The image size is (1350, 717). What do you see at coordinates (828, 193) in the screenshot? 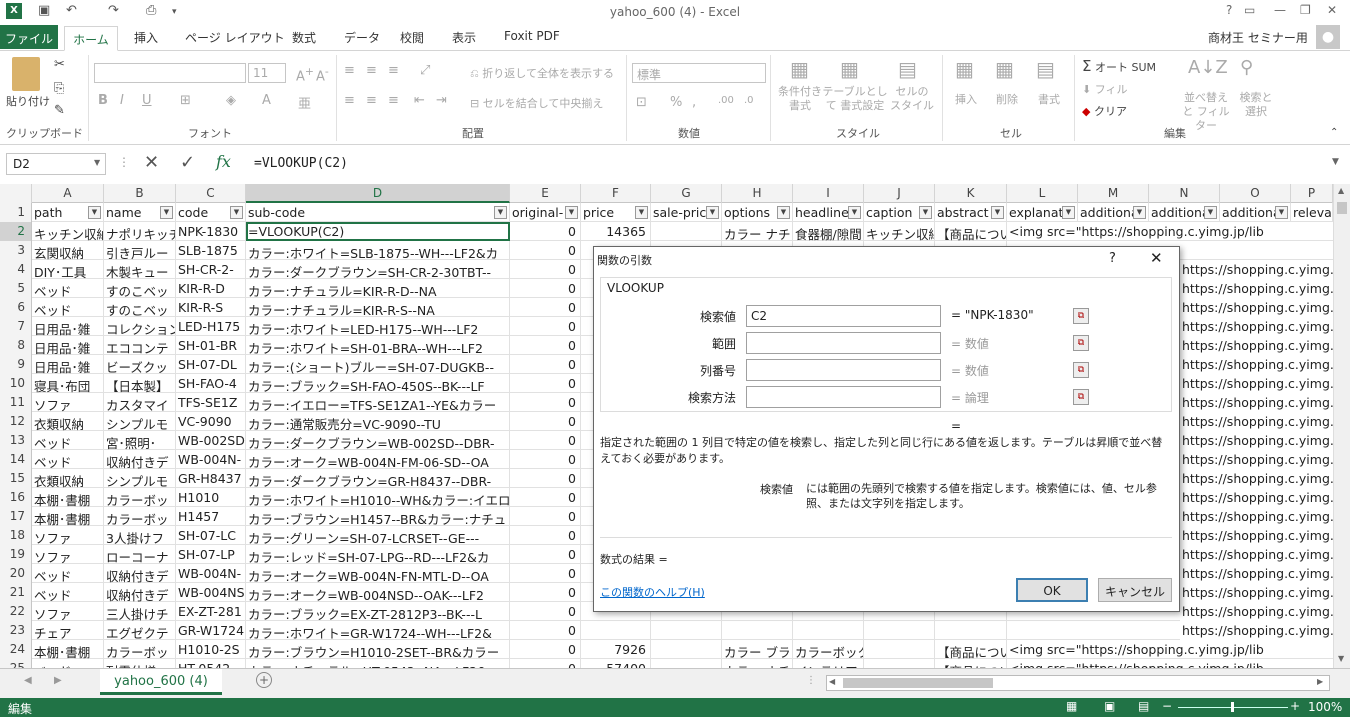
I see `column-header-I: I` at bounding box center [828, 193].